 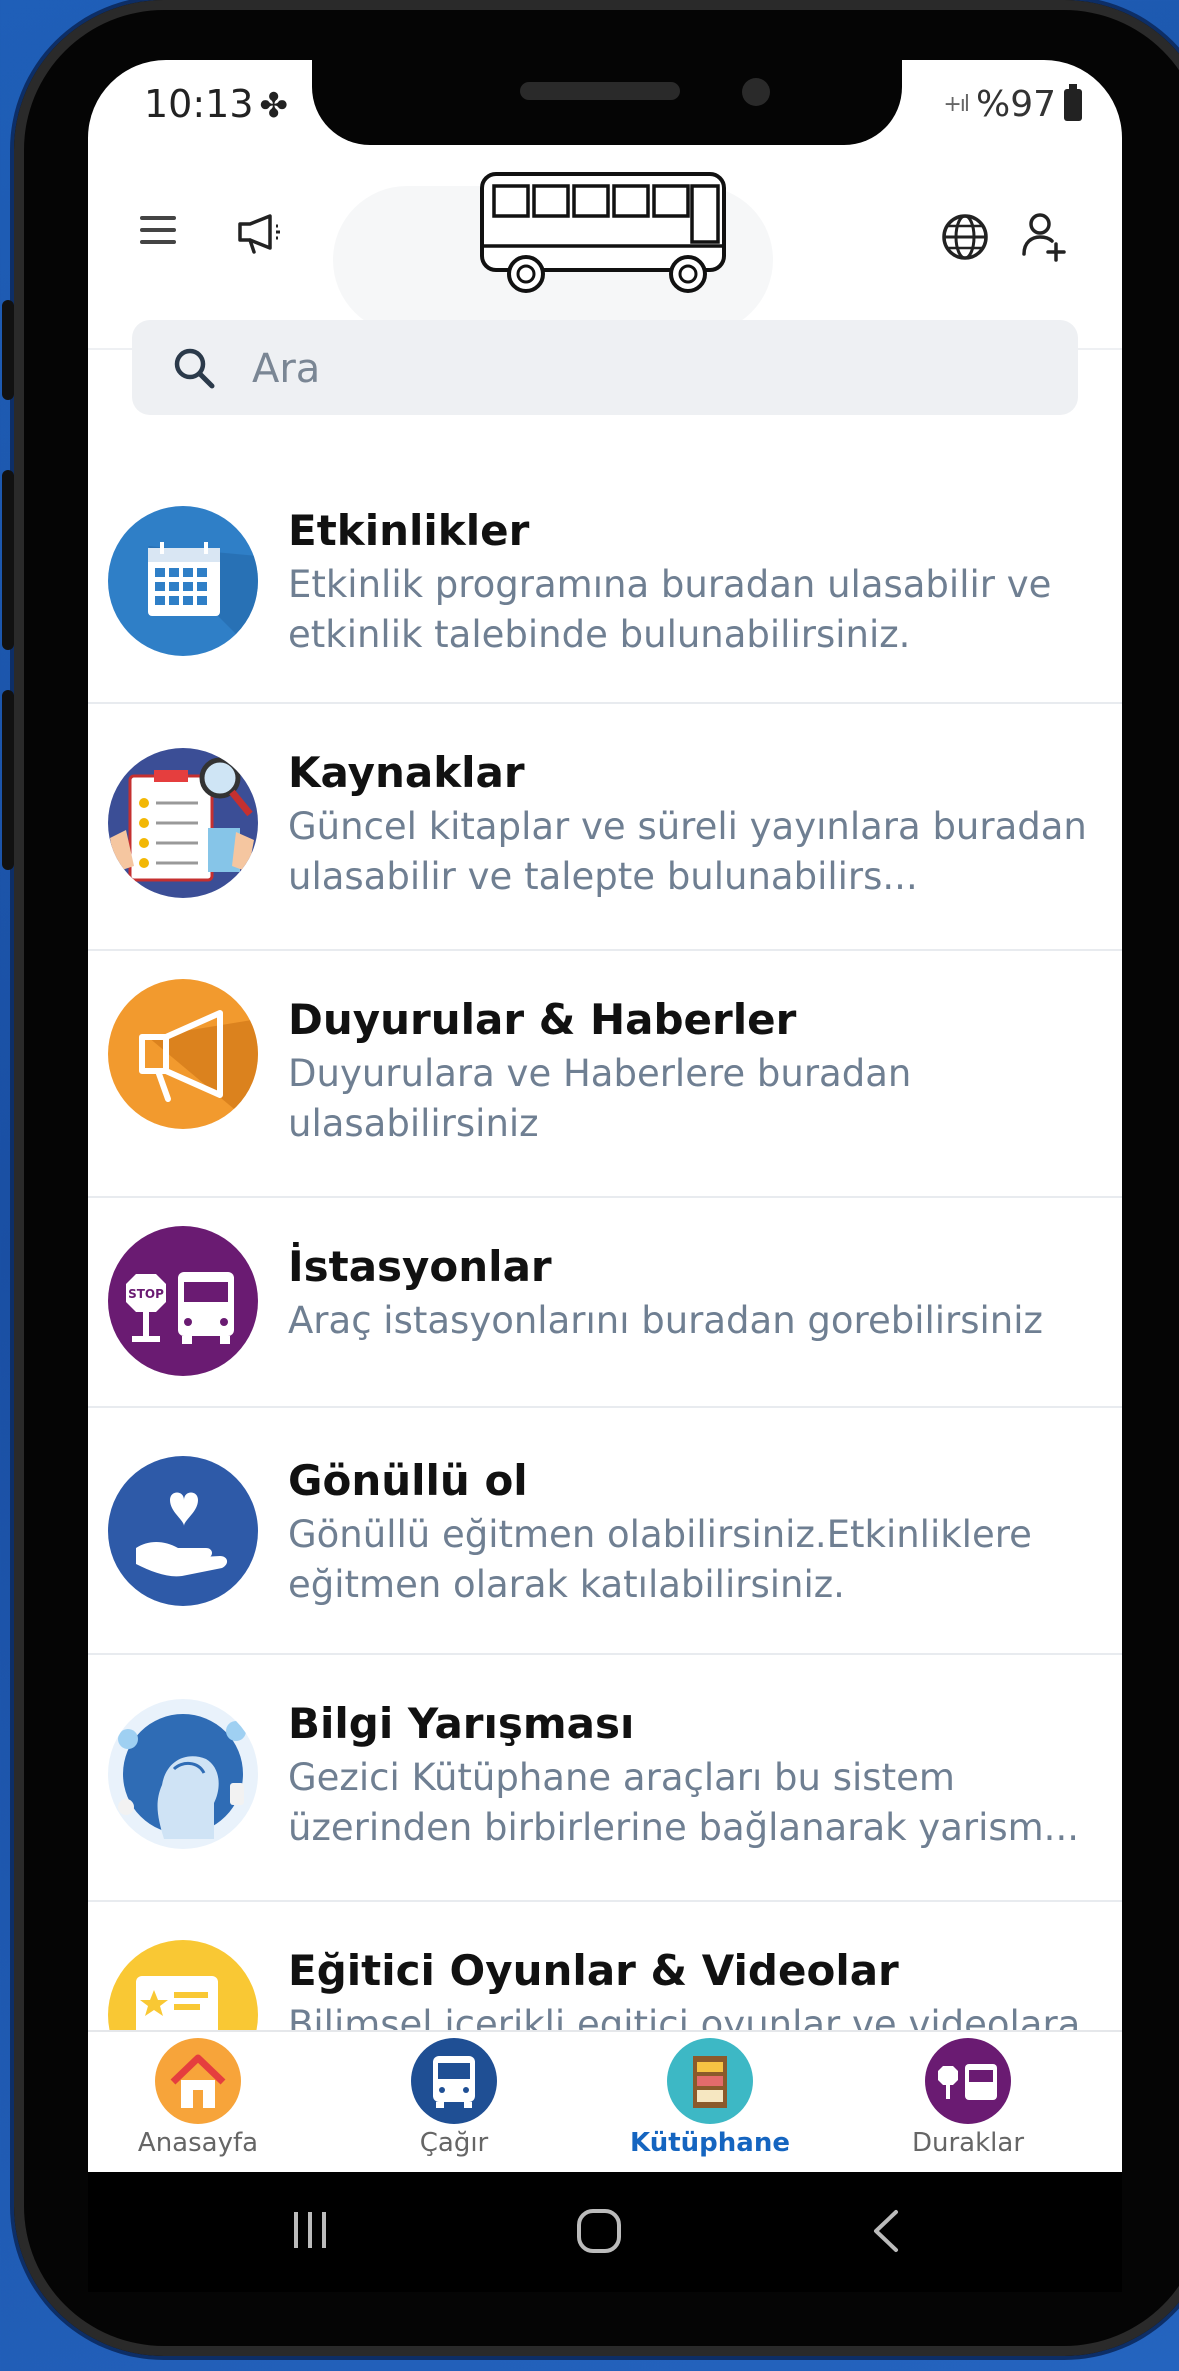 I want to click on nav-tab-duraklar: Duraklar, so click(x=968, y=2098).